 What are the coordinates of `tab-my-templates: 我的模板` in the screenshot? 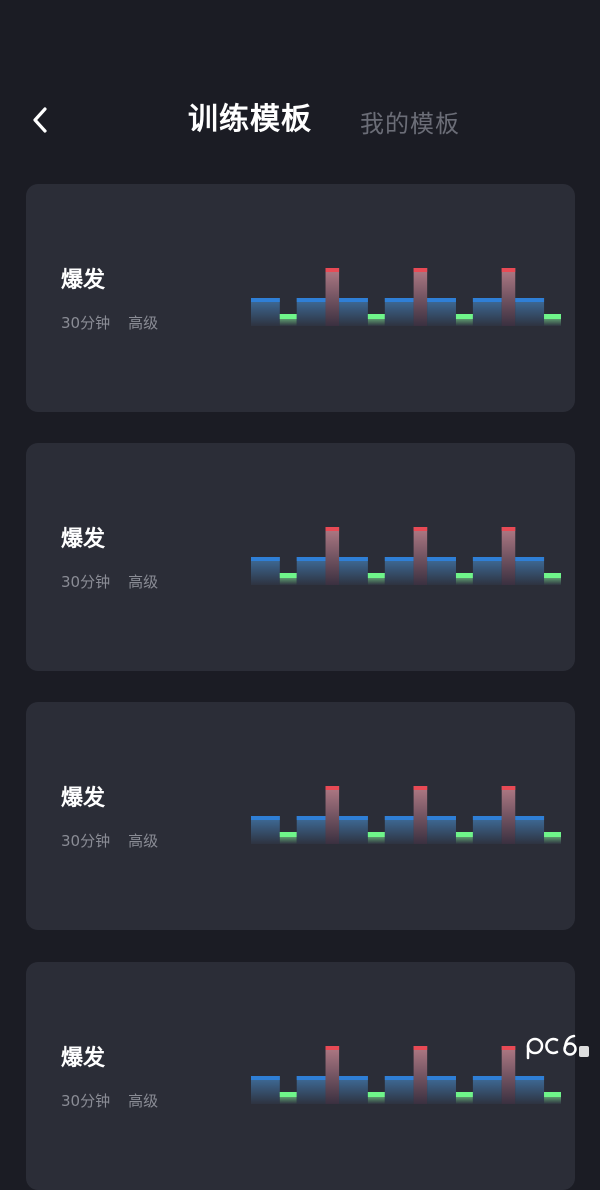 It's located at (410, 121).